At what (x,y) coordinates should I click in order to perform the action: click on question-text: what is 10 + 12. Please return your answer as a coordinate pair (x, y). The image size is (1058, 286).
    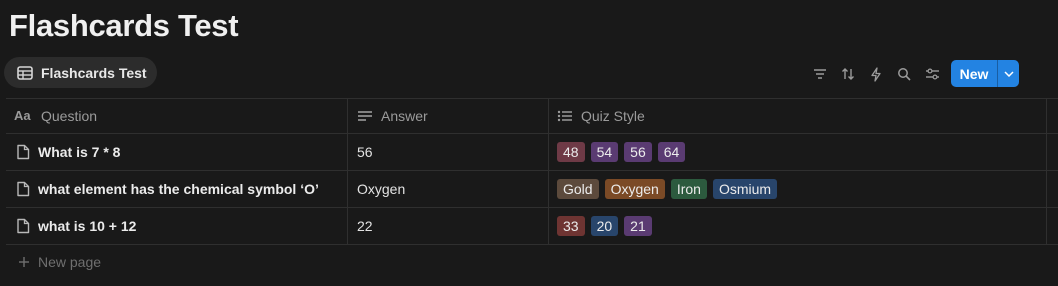
    Looking at the image, I should click on (87, 225).